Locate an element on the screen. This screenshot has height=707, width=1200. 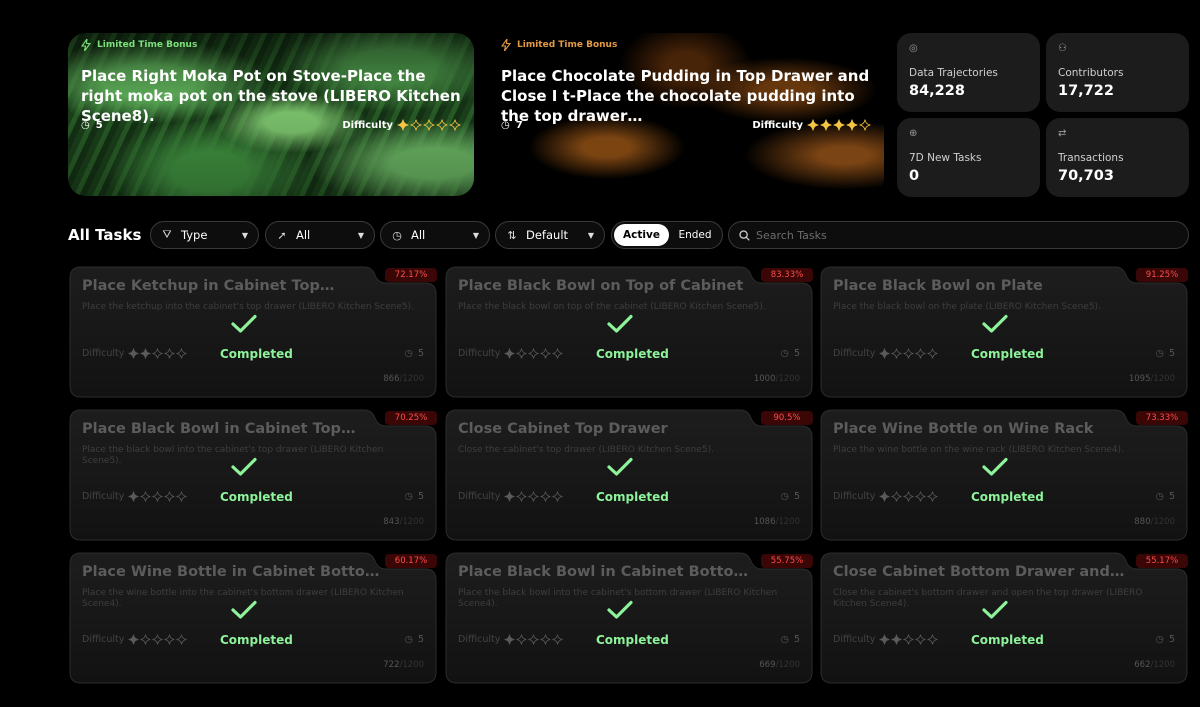
search-input is located at coordinates (966, 235).